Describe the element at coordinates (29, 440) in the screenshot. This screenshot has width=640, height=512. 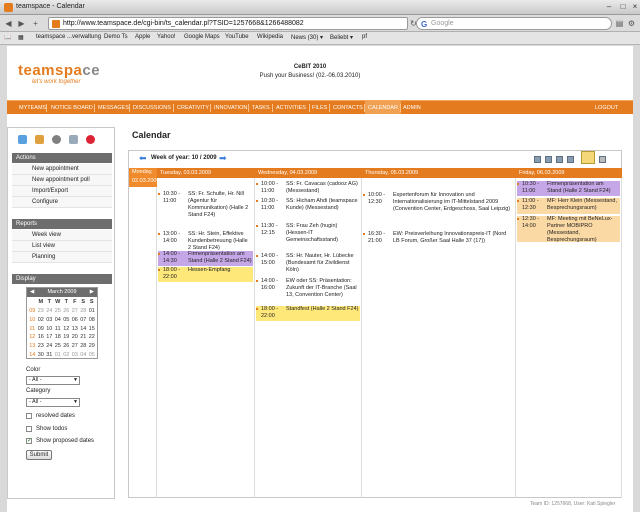
I see `show-proposed-dates-checkbox` at that location.